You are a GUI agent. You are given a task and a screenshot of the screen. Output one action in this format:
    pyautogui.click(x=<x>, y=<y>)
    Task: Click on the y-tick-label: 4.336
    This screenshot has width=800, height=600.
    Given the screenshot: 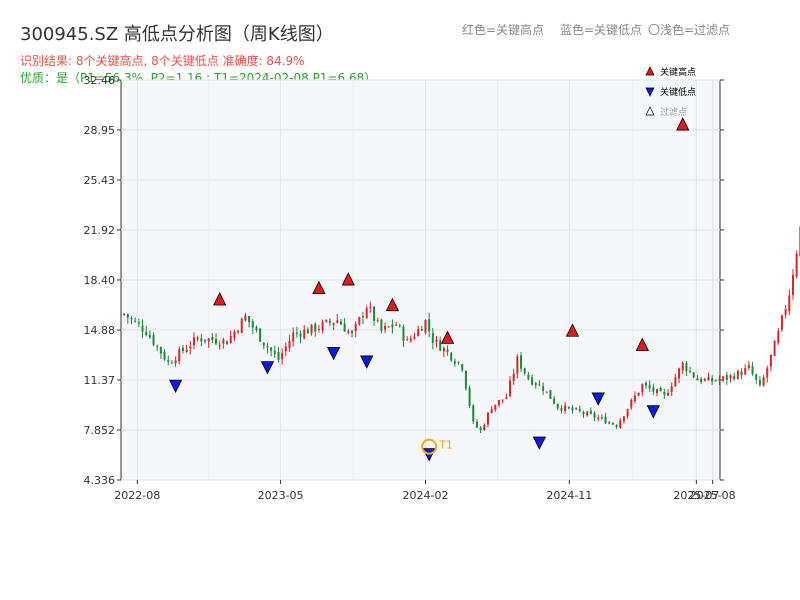 What is the action you would take?
    pyautogui.click(x=100, y=480)
    